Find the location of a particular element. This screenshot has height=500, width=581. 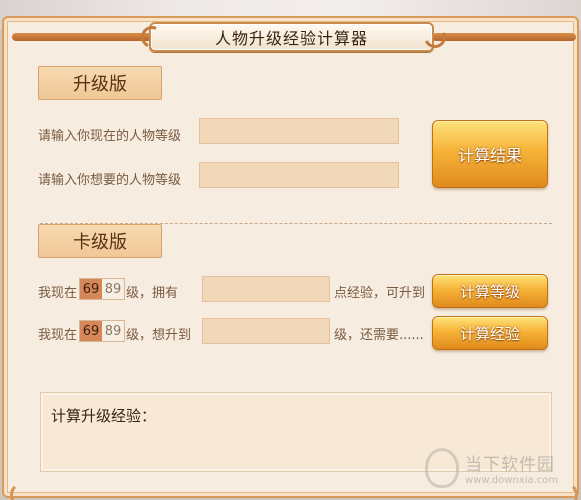

section-card-label: 卡级版 is located at coordinates (100, 241).